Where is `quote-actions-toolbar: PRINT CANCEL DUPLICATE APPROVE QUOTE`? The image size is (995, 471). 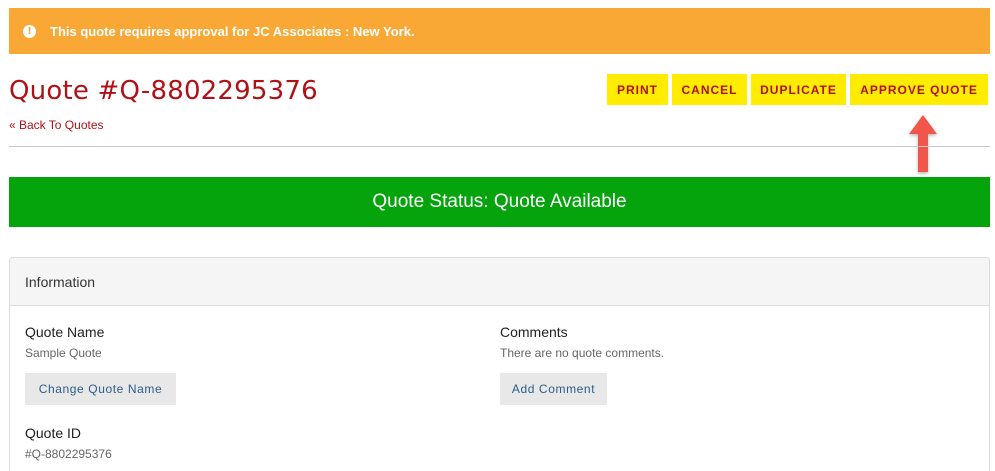 quote-actions-toolbar: PRINT CANCEL DUPLICATE APPROVE QUOTE is located at coordinates (797, 89).